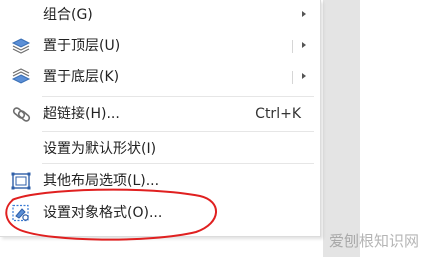 This screenshot has height=257, width=435. Describe the element at coordinates (111, 214) in the screenshot. I see `red-annotation-ellipse` at that location.